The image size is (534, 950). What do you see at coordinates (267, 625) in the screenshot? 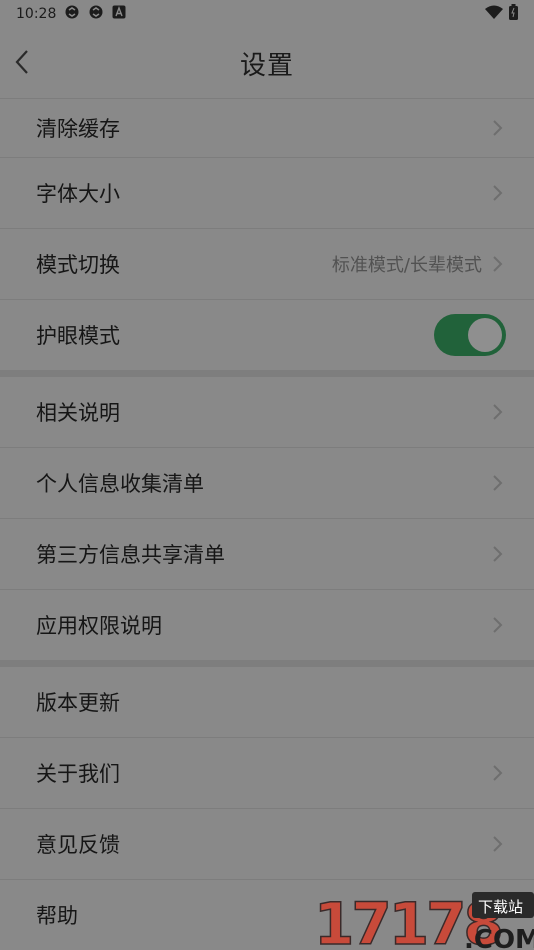
I see `settings-item-app-permissions: 应用权限说明` at bounding box center [267, 625].